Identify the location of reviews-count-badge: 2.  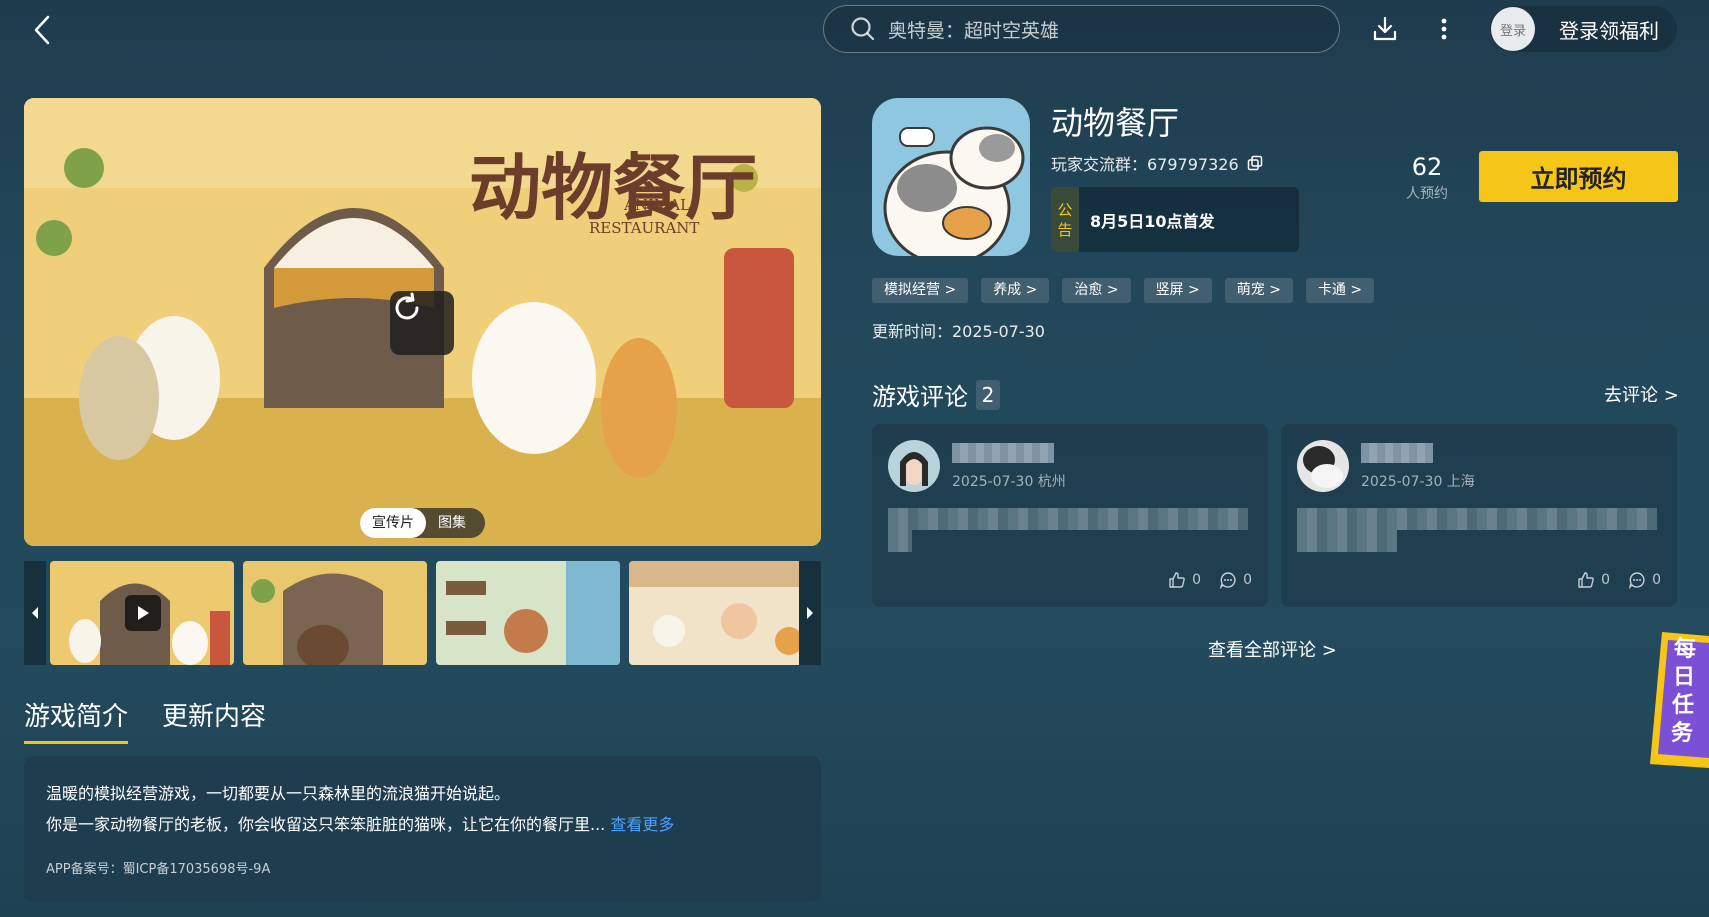
(988, 394).